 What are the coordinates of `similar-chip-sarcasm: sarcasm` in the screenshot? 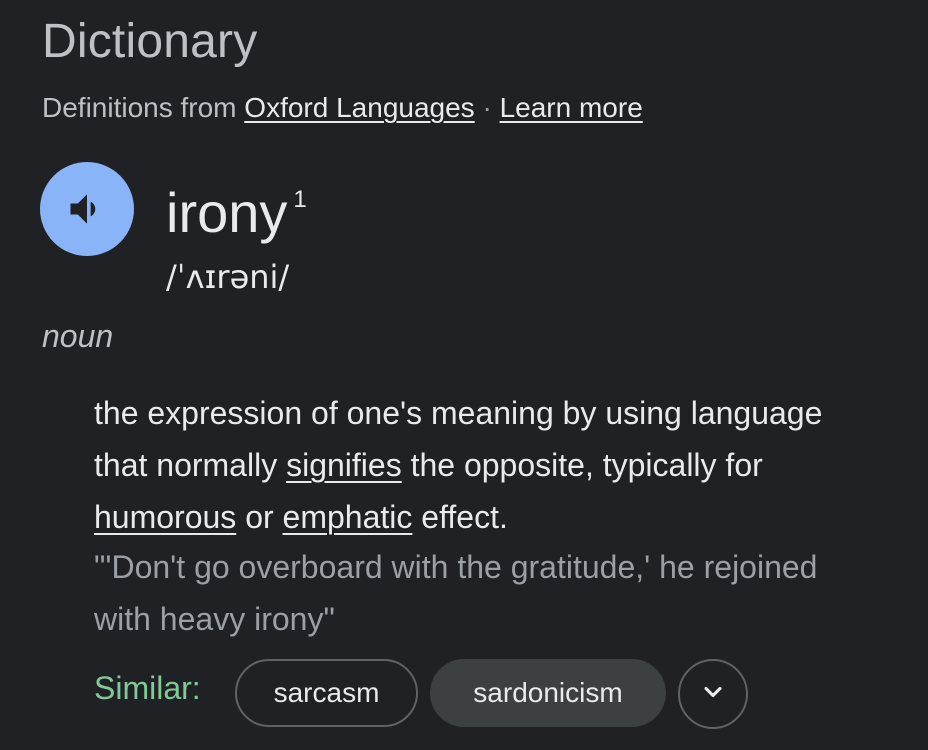 It's located at (326, 693).